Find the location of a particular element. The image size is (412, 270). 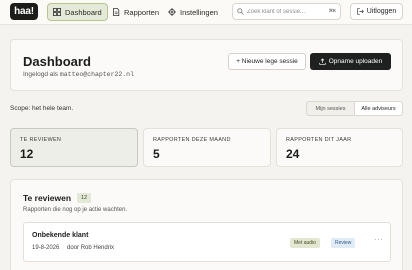

app-logo: haa! is located at coordinates (24, 11).